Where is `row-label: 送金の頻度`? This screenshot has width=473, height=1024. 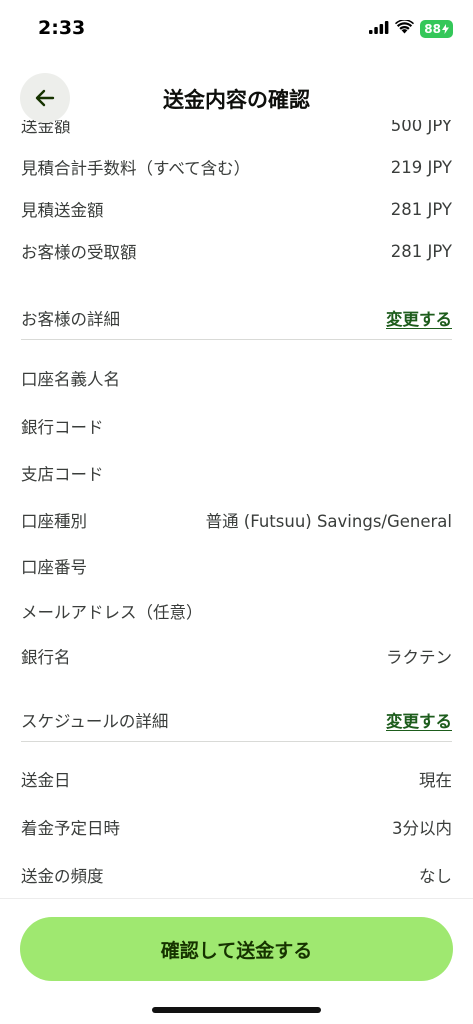
row-label: 送金の頻度 is located at coordinates (62, 876).